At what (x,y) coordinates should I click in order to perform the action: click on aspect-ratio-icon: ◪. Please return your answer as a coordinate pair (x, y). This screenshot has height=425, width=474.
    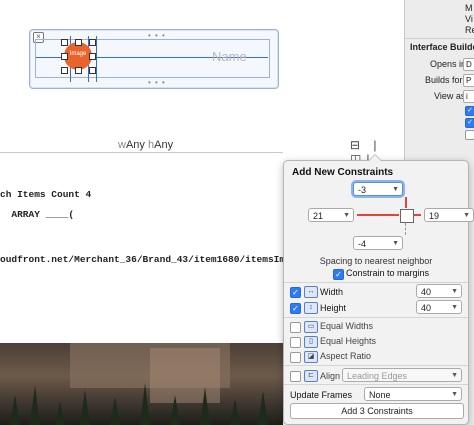
    Looking at the image, I should click on (311, 357).